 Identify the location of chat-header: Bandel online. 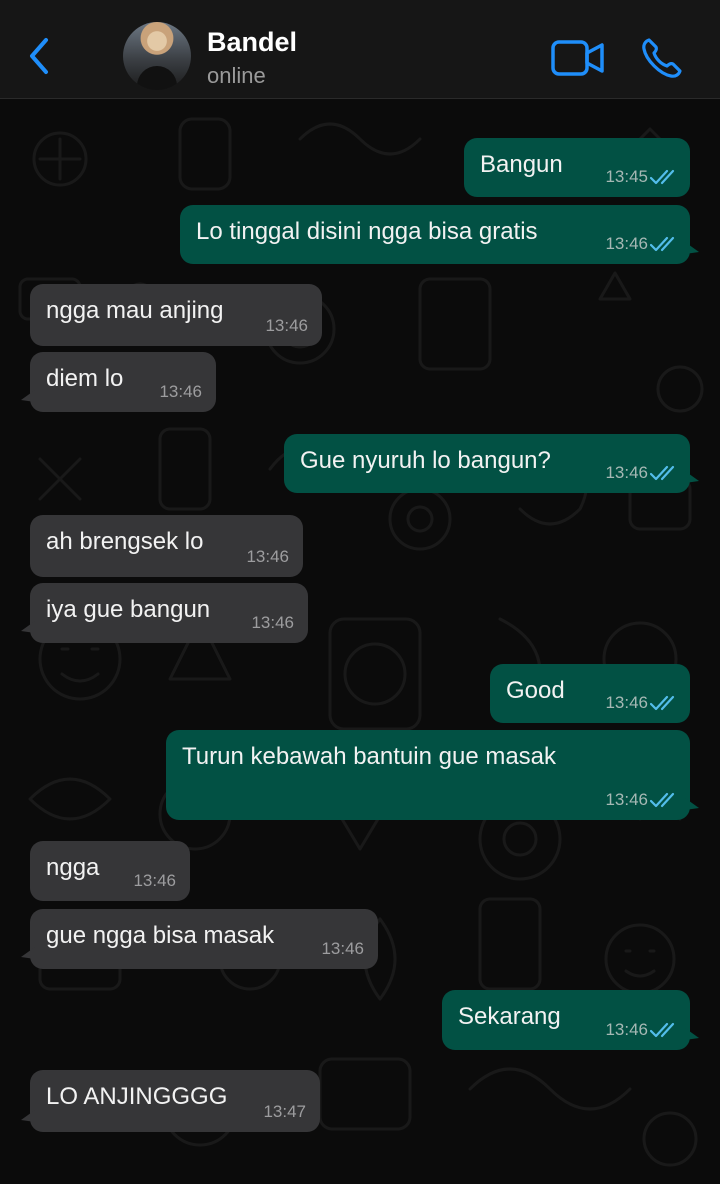
(360, 49).